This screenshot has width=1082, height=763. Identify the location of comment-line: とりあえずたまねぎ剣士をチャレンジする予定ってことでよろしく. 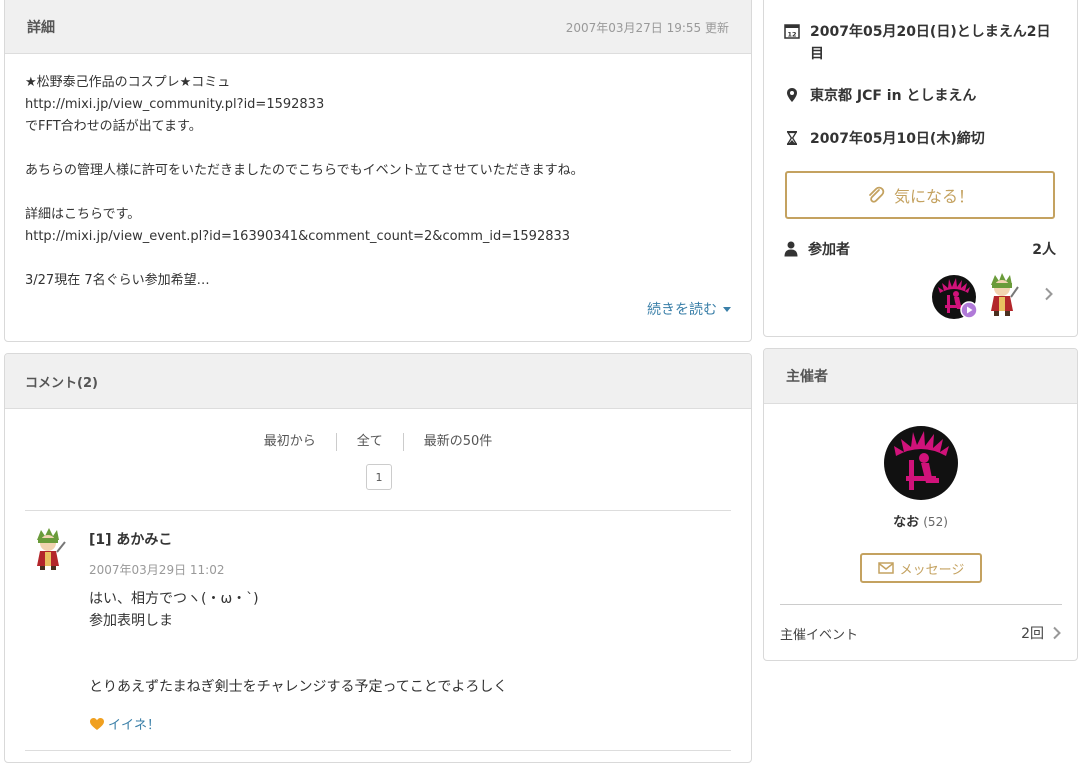
(298, 687).